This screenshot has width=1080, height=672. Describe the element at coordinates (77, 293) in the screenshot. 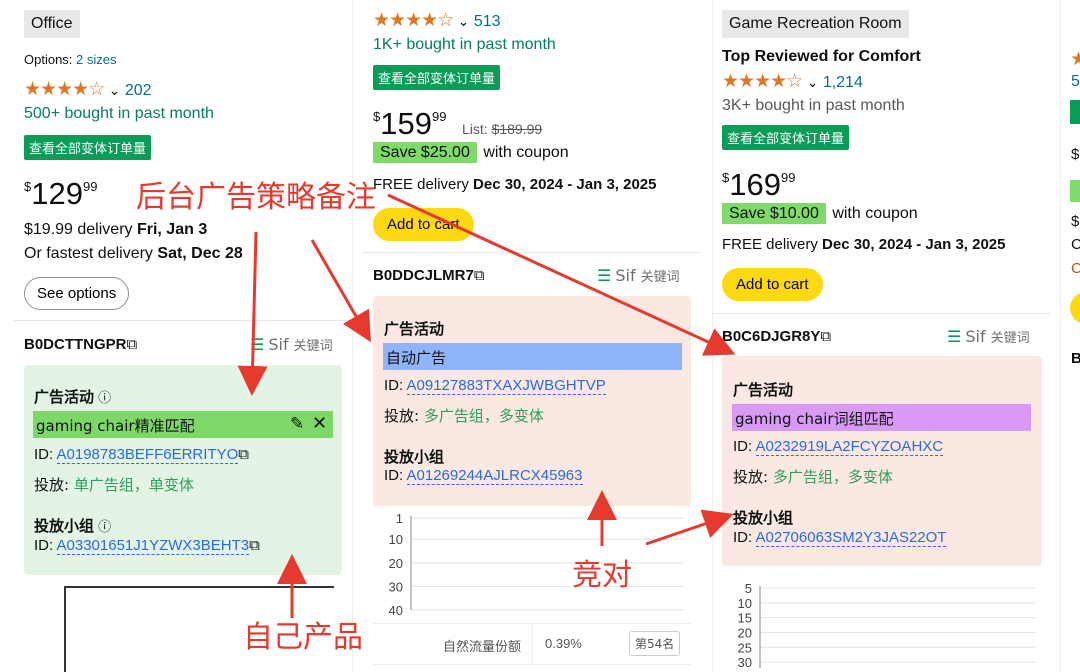

I see `see-options-button: See options` at that location.